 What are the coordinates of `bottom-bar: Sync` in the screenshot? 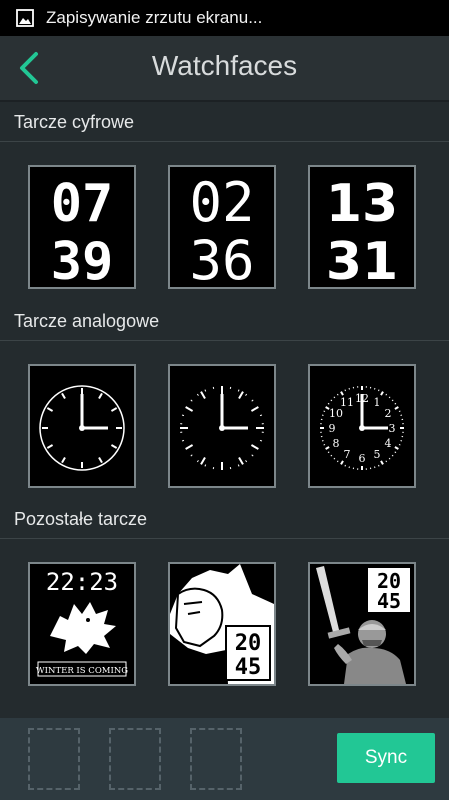 It's located at (224, 759).